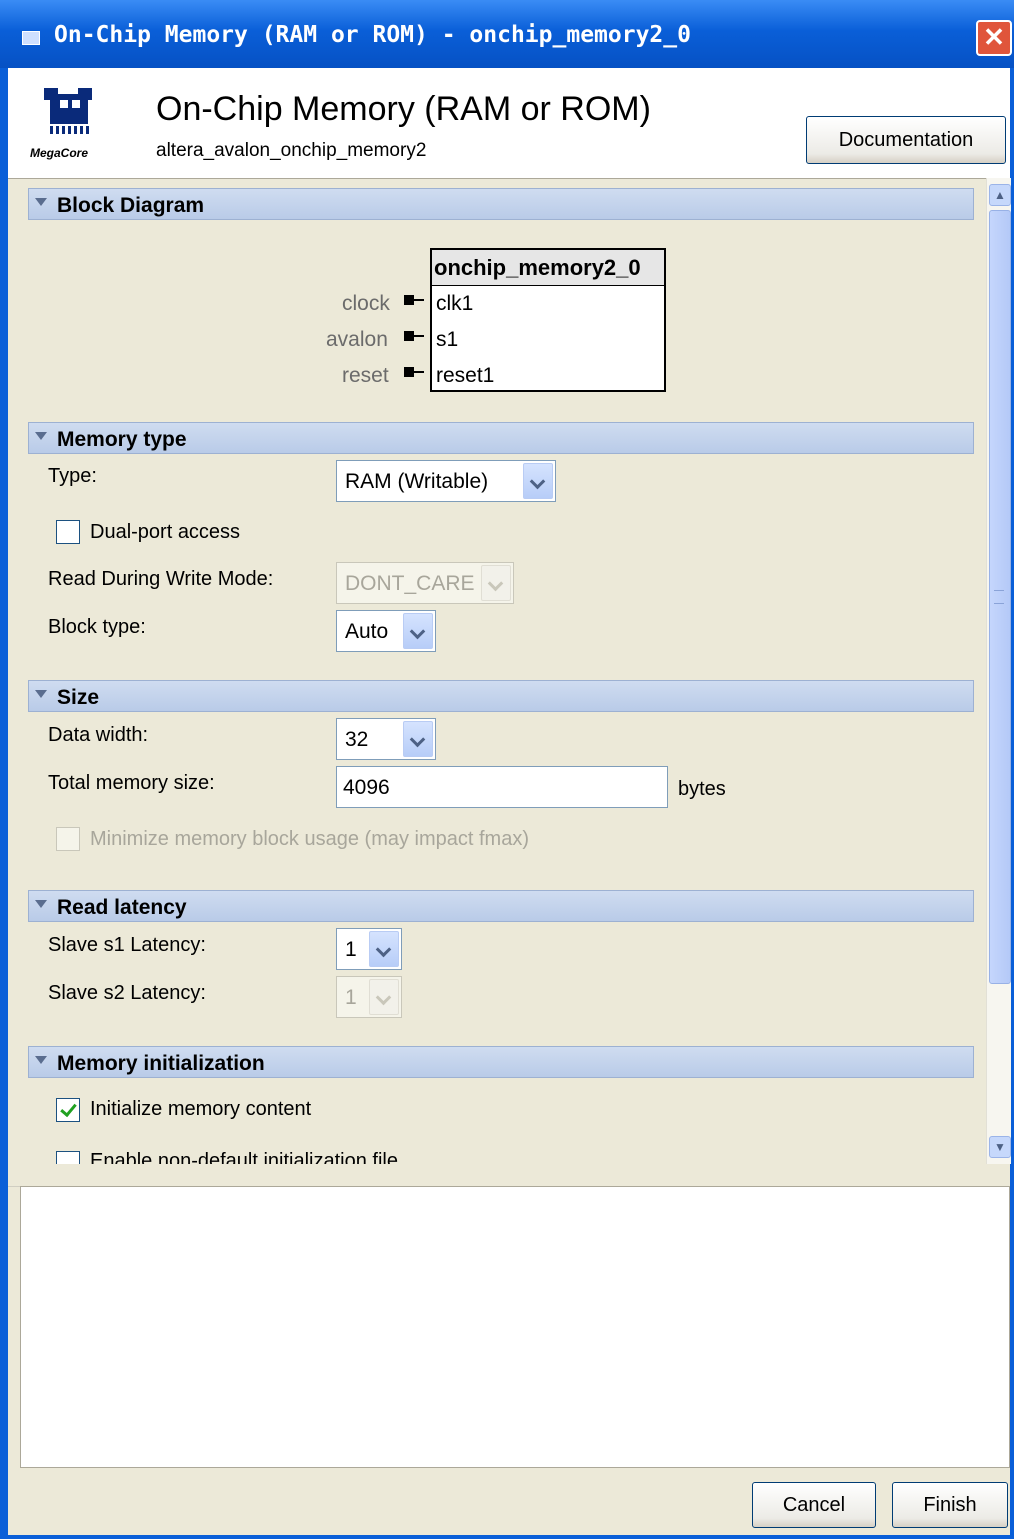  What do you see at coordinates (501, 1062) in the screenshot?
I see `section-memory-initialization: Memory initialization` at bounding box center [501, 1062].